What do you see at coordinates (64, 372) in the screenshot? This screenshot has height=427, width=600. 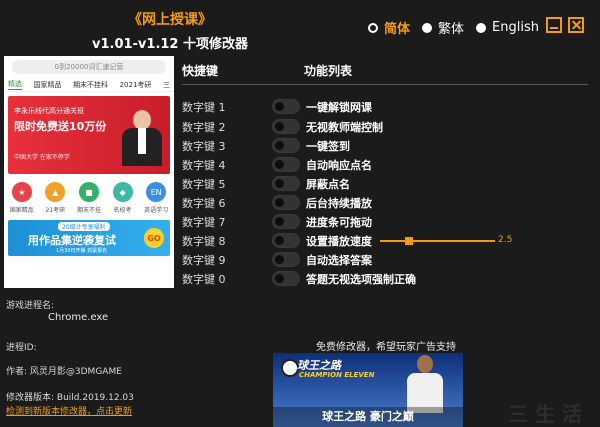 I see `author-text: 作者: 风灵月影@3DMGAME` at bounding box center [64, 372].